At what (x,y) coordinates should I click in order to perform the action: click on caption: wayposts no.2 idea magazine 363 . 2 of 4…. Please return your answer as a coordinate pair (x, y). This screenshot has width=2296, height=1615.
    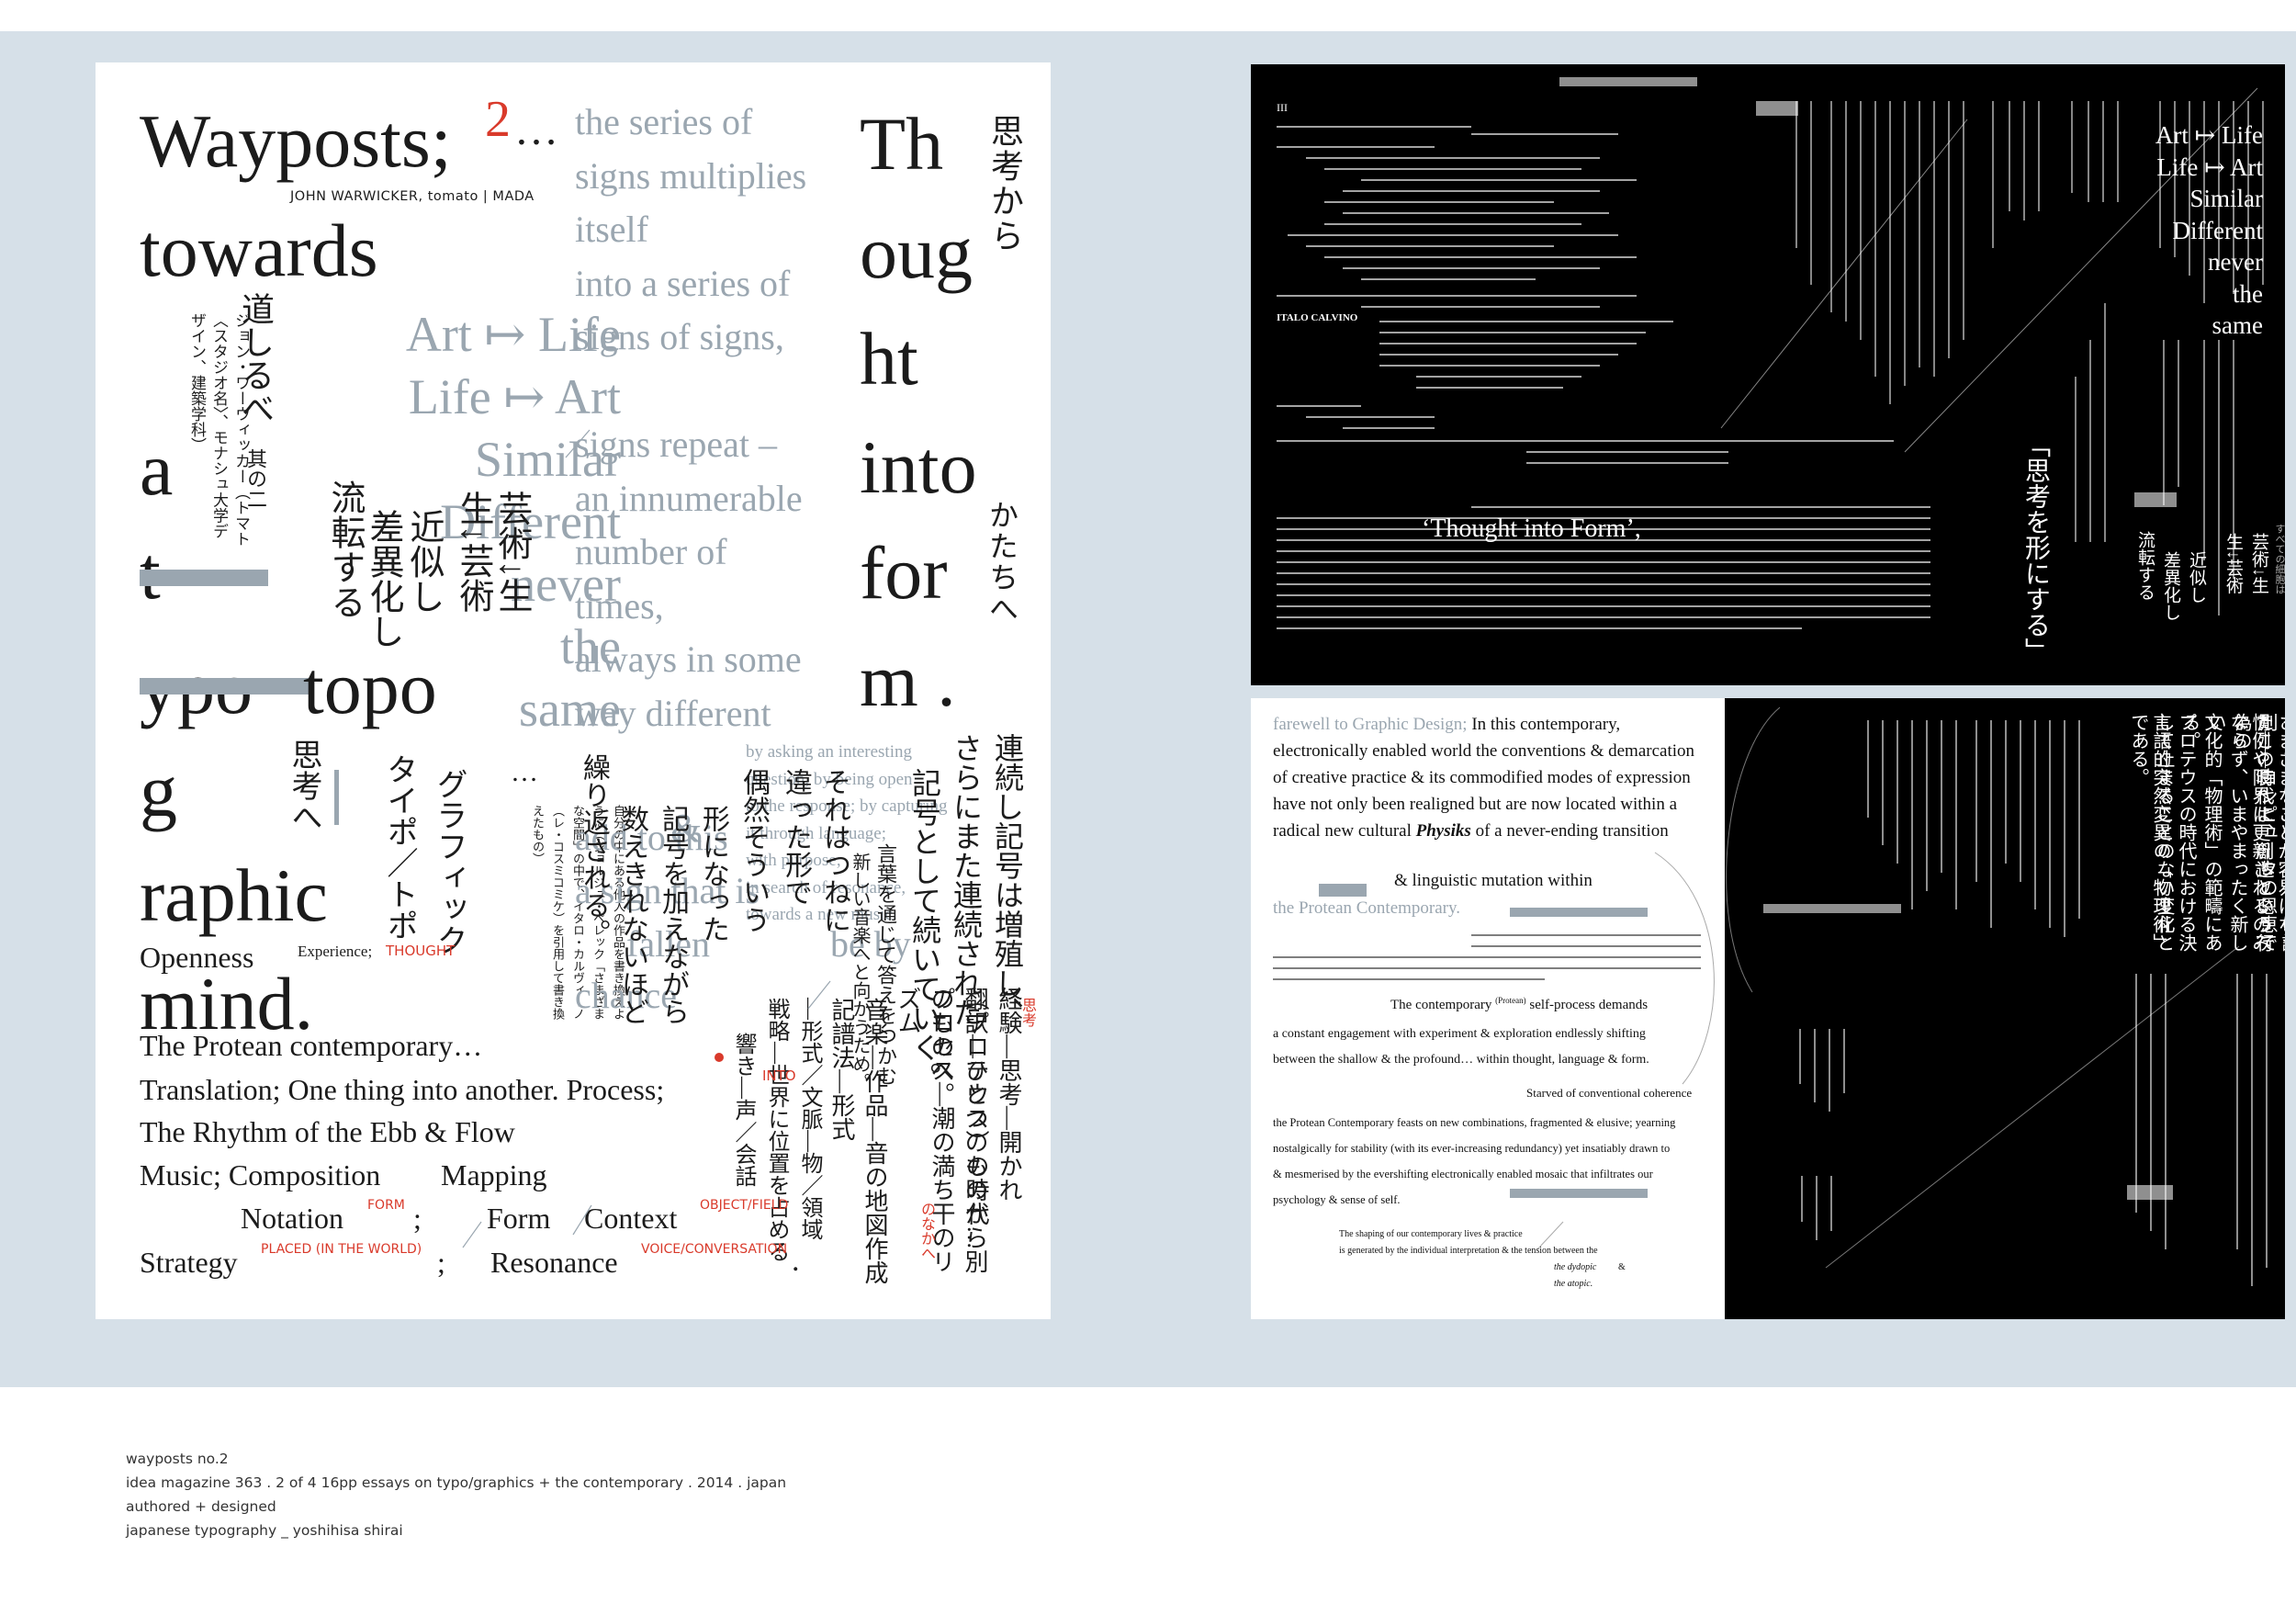
    Looking at the image, I should click on (456, 1494).